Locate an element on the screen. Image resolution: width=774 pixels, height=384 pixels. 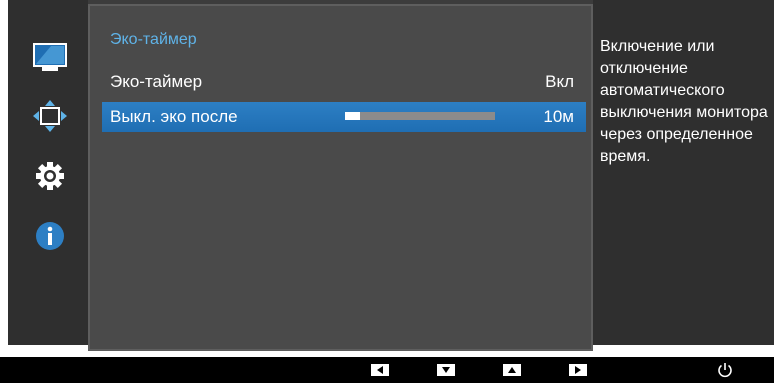
menu-row-eco-timer: Эко-таймер Вкл is located at coordinates (344, 82).